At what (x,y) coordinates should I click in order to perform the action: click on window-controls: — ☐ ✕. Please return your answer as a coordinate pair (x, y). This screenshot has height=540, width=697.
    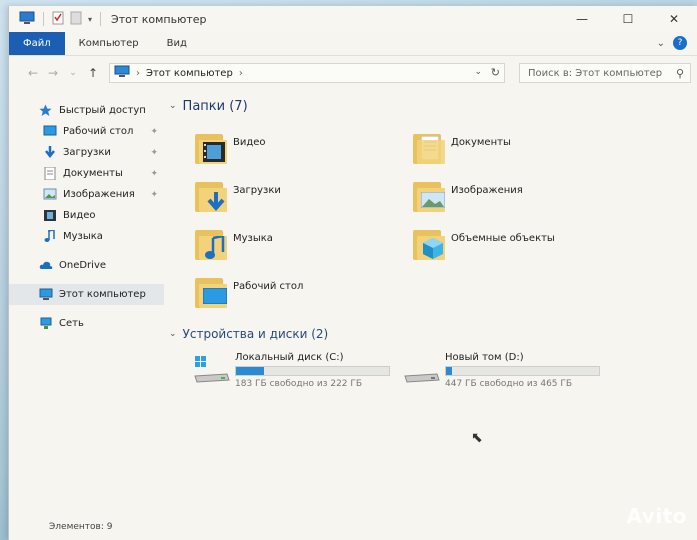
    Looking at the image, I should click on (628, 19).